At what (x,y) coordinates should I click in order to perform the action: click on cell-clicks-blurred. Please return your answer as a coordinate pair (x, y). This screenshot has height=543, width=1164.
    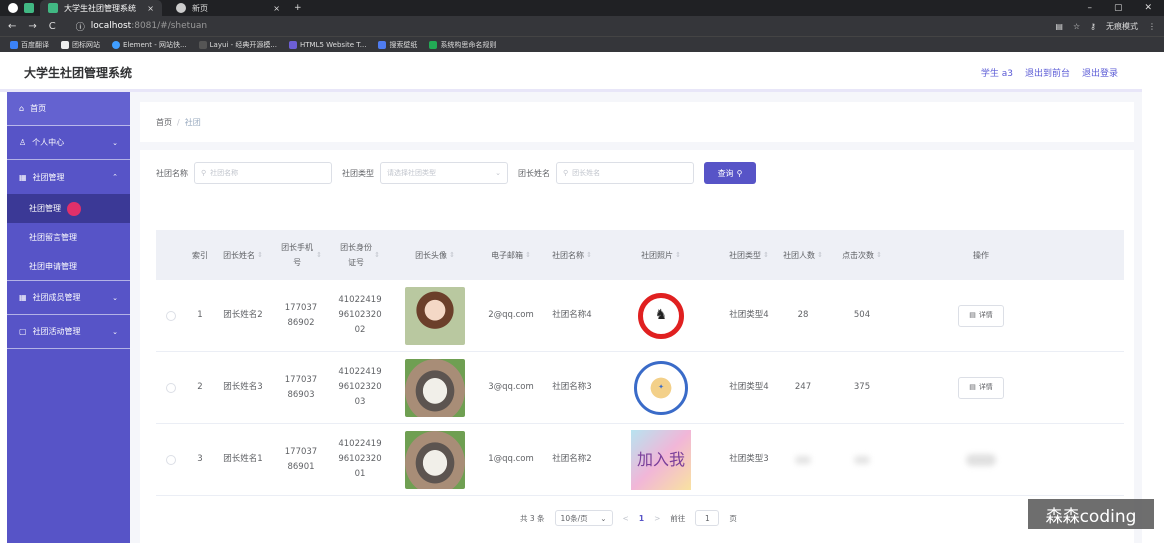
    Looking at the image, I should click on (862, 459).